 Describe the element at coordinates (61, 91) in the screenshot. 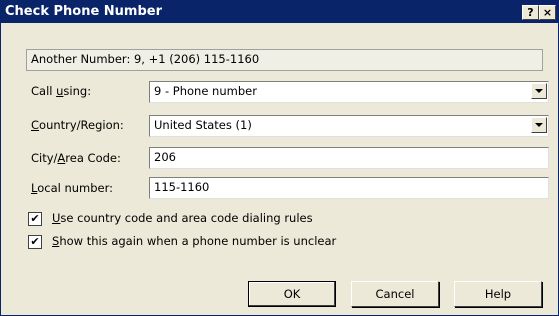

I see `call-using-label: Call using:` at that location.